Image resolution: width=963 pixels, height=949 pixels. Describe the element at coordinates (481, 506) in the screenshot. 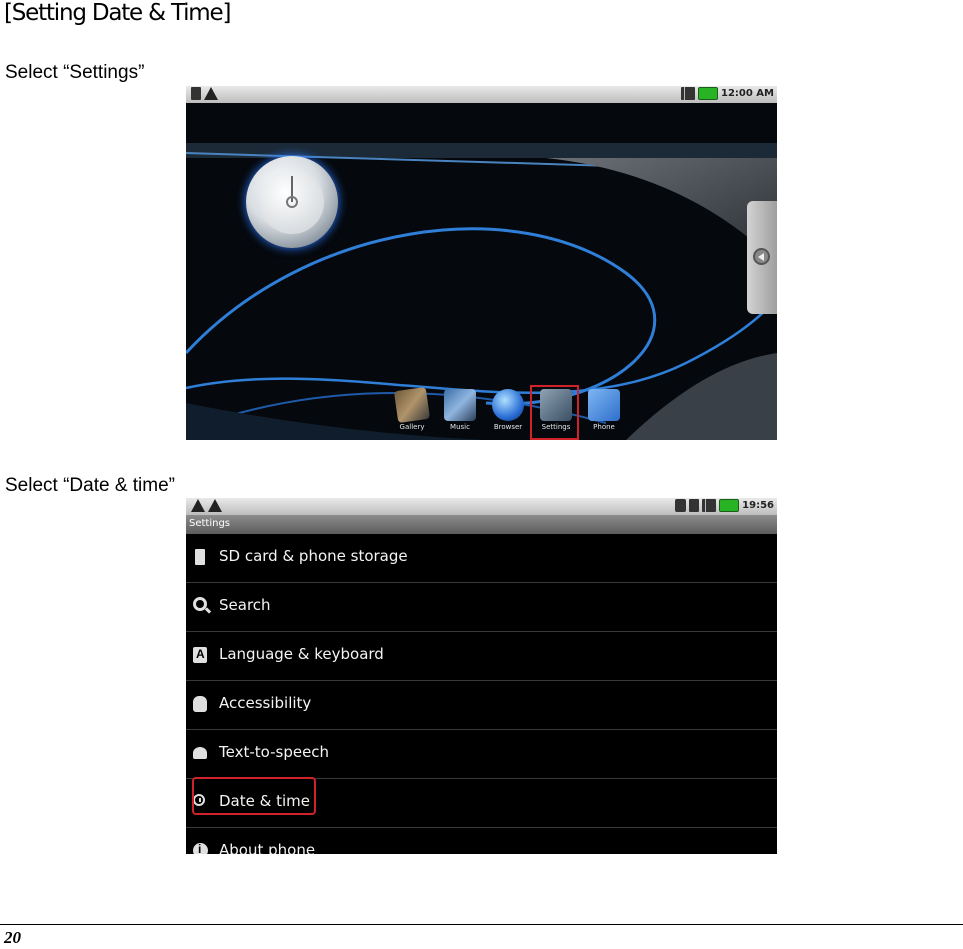

I see `status-bar: 19:56` at that location.